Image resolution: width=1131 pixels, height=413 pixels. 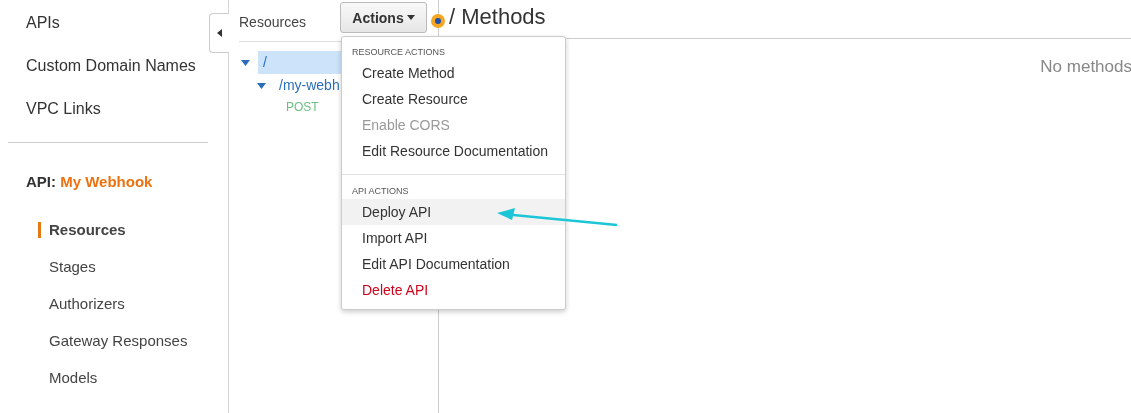 I want to click on page-title: / Methods, so click(x=497, y=17).